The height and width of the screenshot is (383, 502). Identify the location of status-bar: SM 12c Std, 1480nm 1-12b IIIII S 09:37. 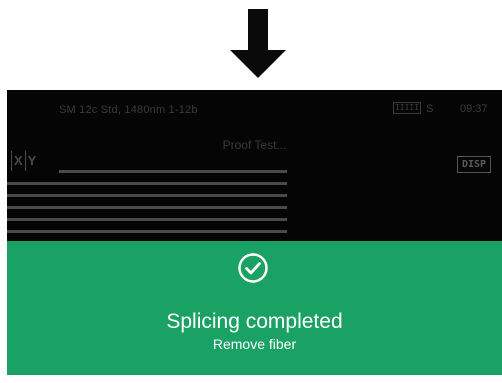
(254, 108).